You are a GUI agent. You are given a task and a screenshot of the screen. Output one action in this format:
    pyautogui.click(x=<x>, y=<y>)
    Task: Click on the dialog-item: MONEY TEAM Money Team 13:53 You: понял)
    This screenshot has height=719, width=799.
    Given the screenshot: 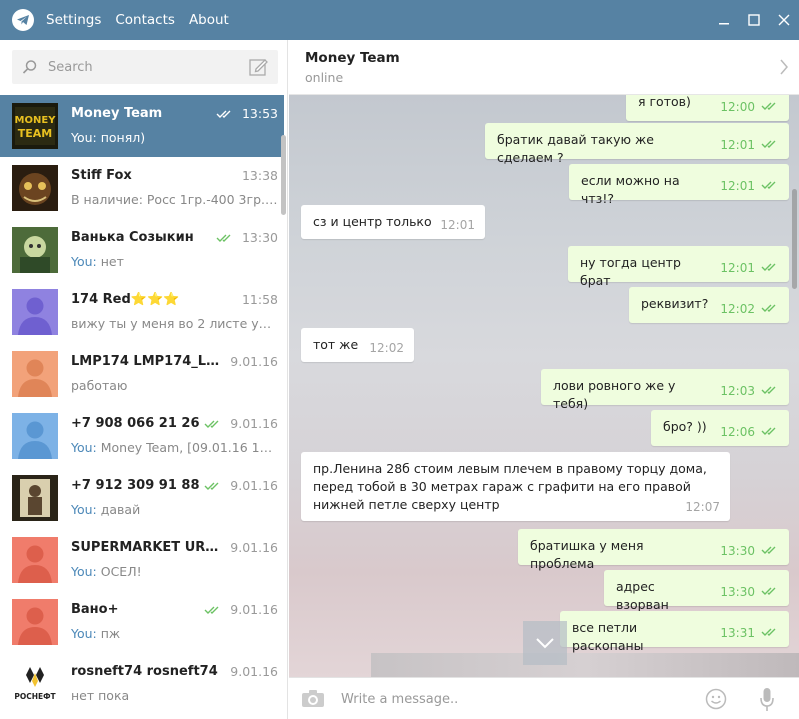 What is the action you would take?
    pyautogui.click(x=142, y=126)
    